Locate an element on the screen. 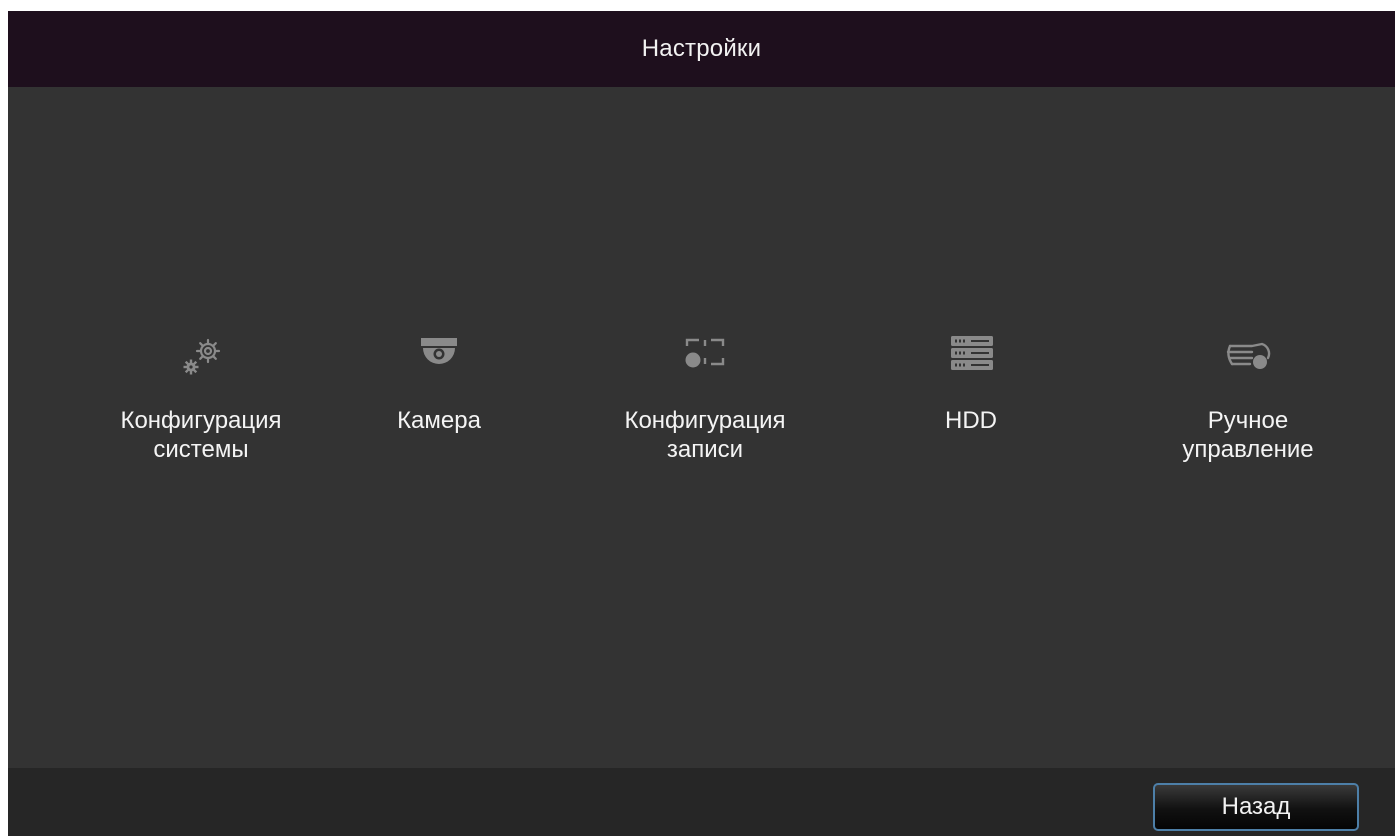  menu-item-label: Ручное управление is located at coordinates (1248, 435).